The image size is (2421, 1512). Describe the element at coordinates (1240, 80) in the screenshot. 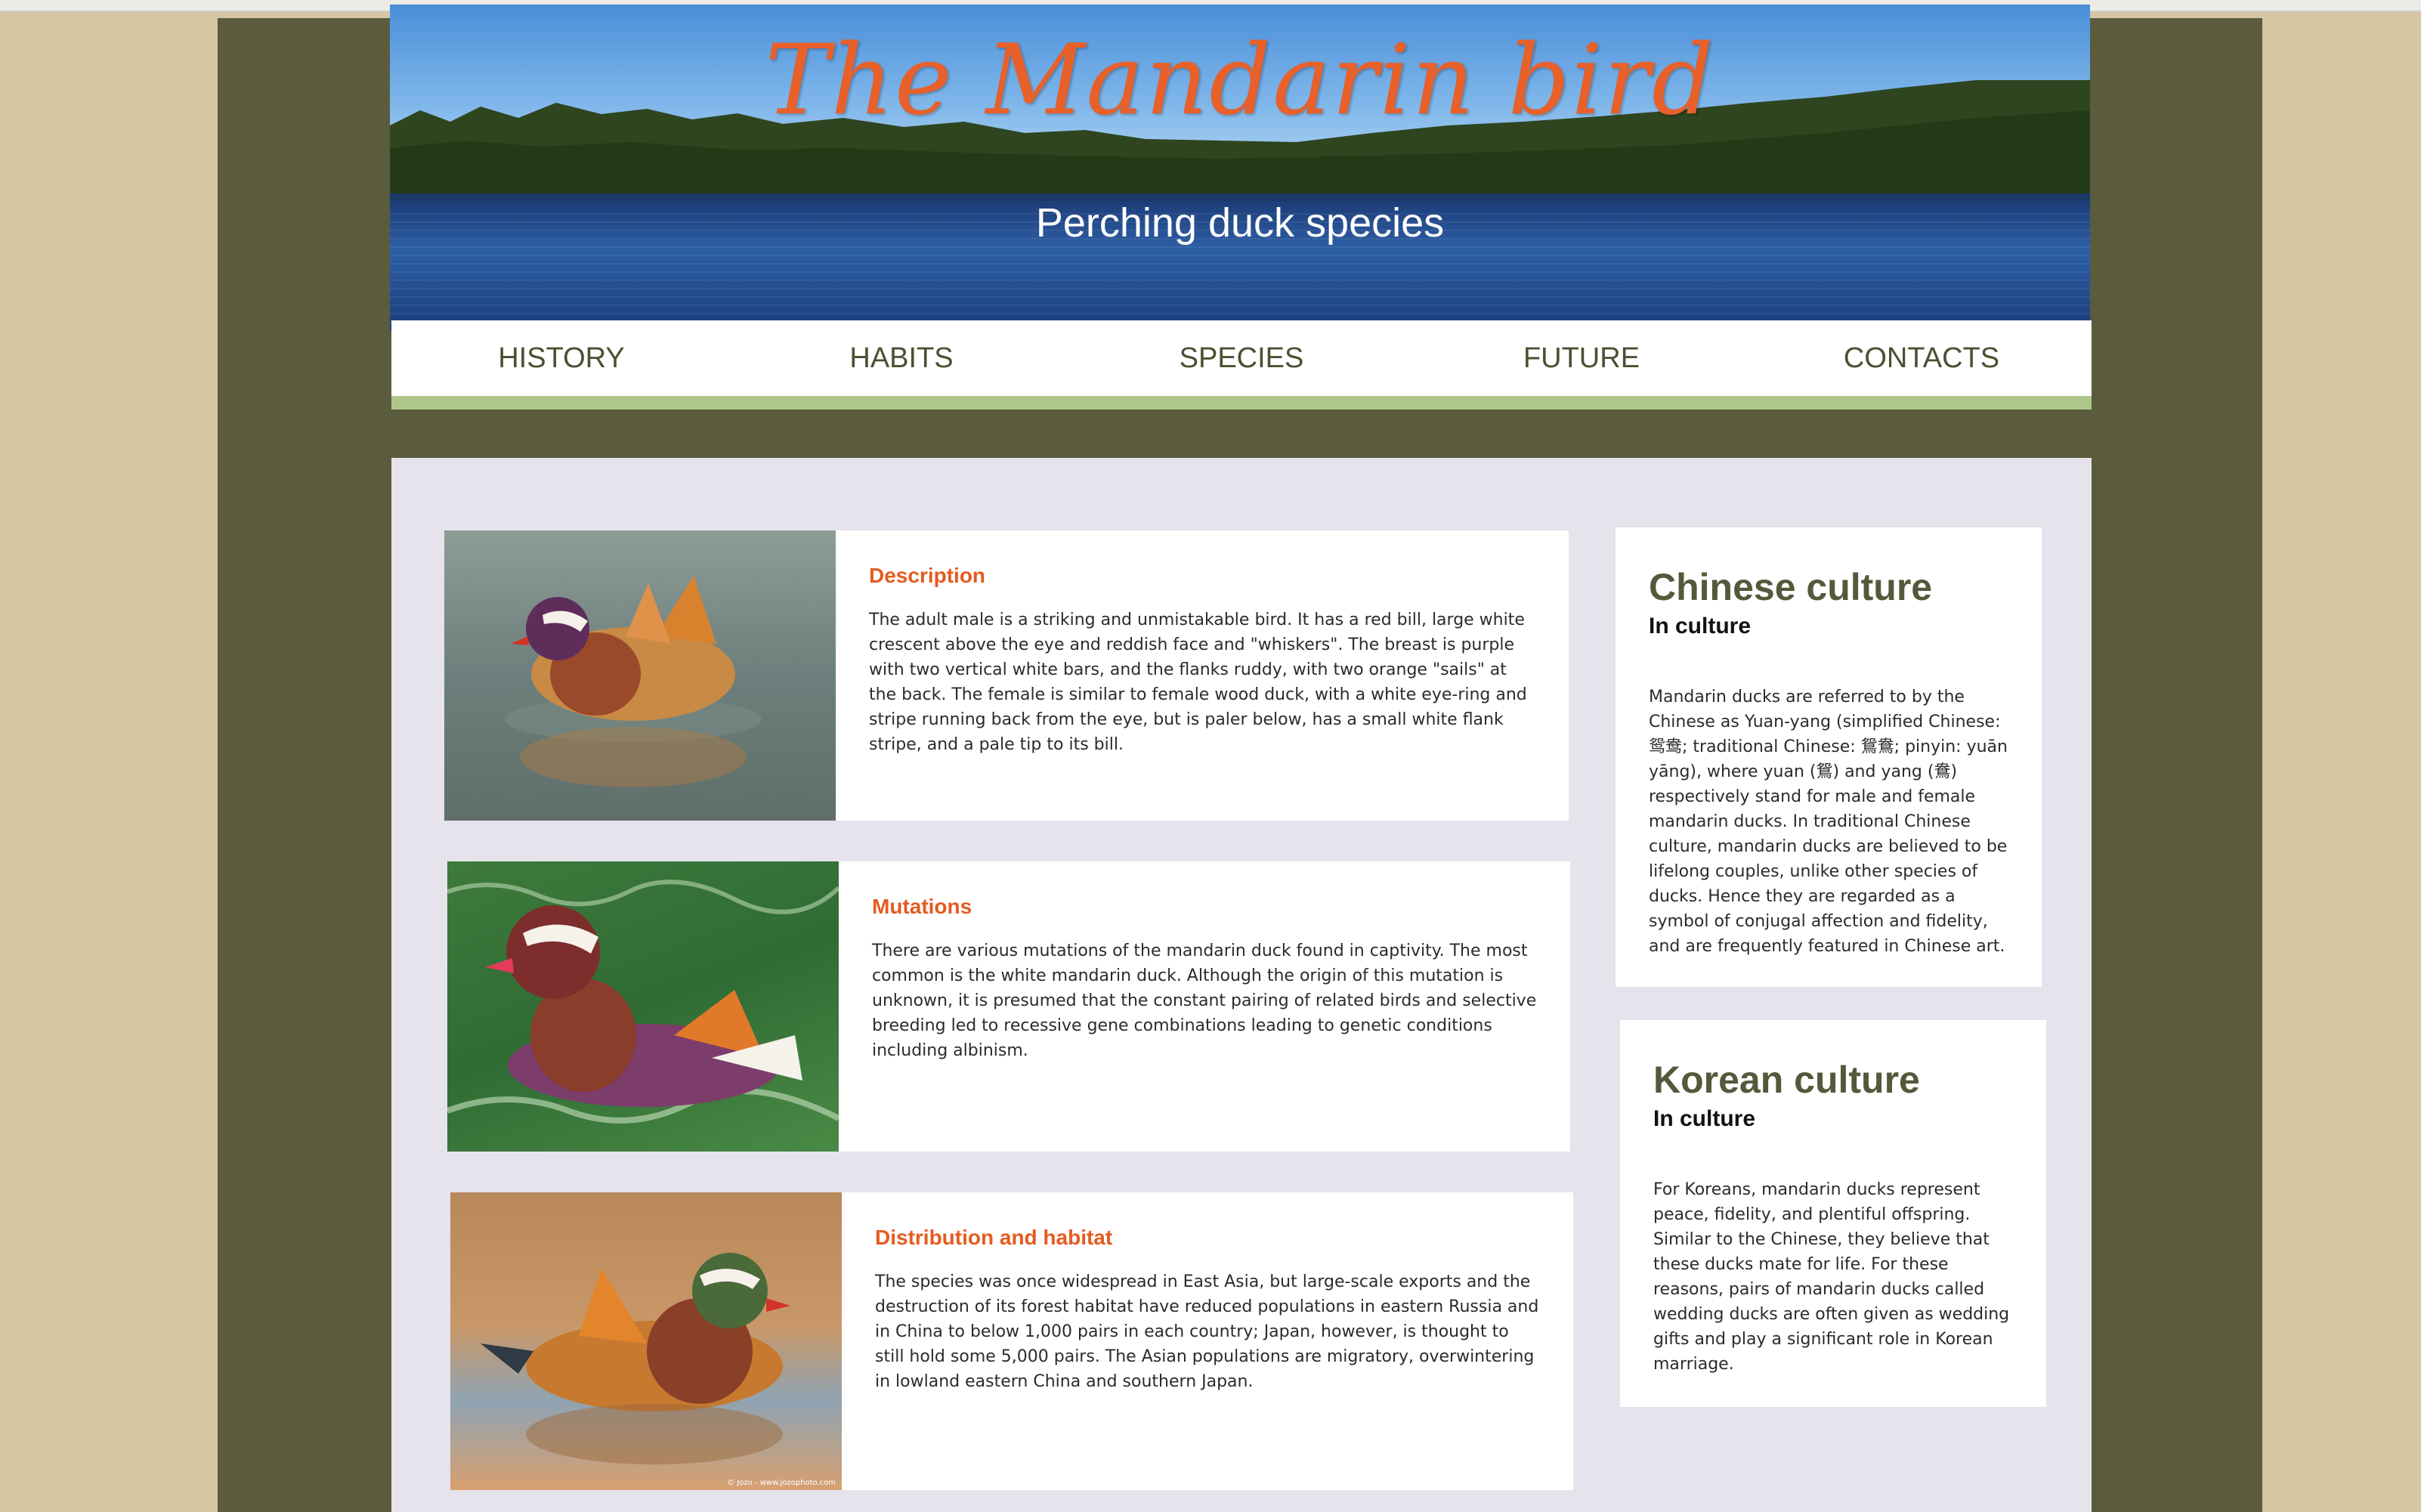

I see `site-title: The Mandarin bird` at that location.